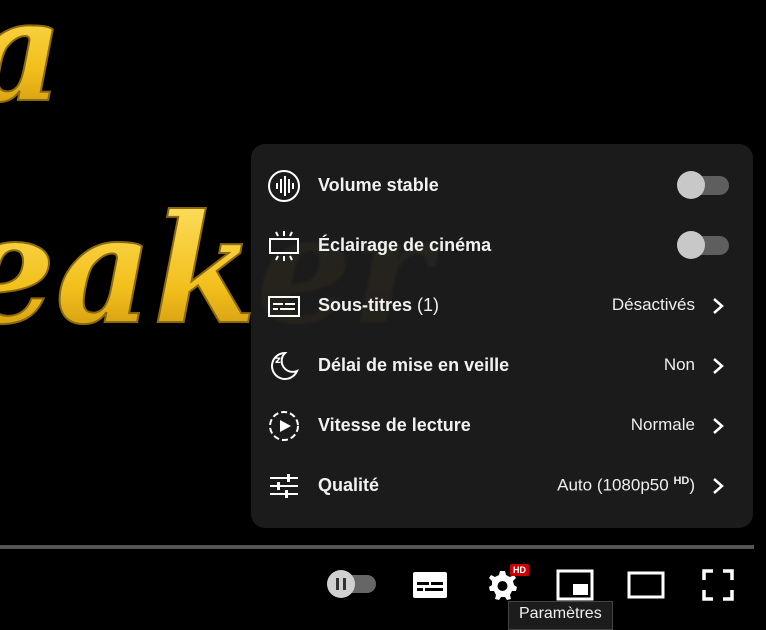 The image size is (766, 630). Describe the element at coordinates (646, 585) in the screenshot. I see `theater-mode-icon` at that location.